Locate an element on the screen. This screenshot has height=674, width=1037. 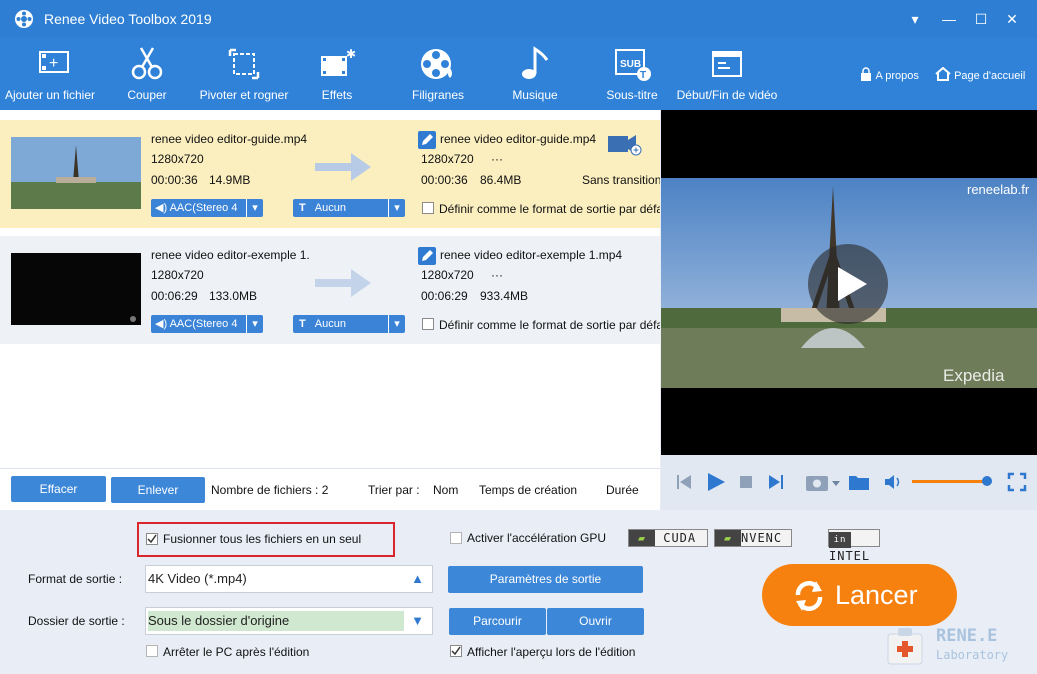
add-file-label: Ajouter un fichier is located at coordinates (50, 95).